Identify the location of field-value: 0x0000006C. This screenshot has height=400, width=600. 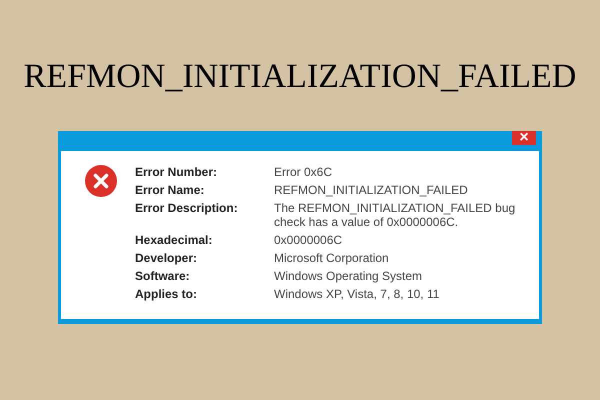
(309, 240).